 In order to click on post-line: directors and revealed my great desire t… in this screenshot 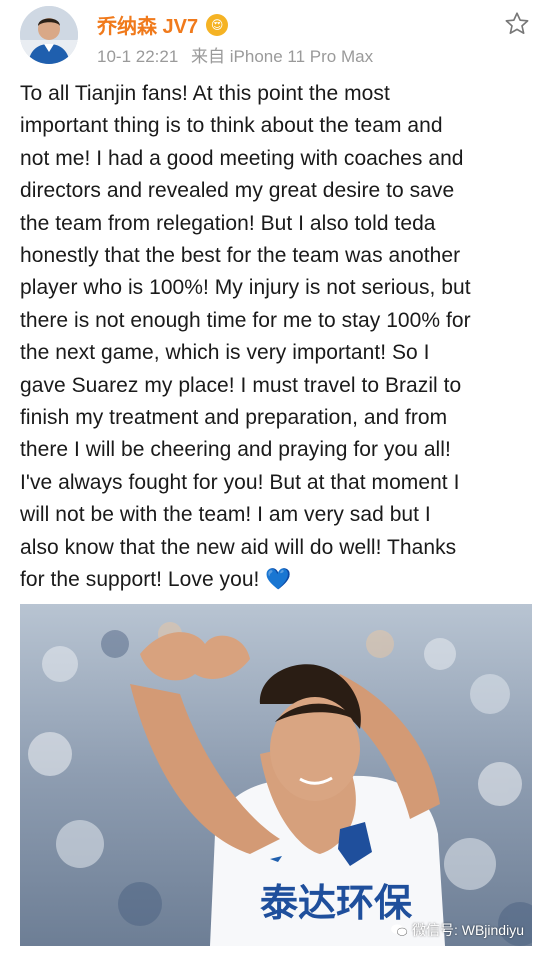, I will do `click(237, 191)`.